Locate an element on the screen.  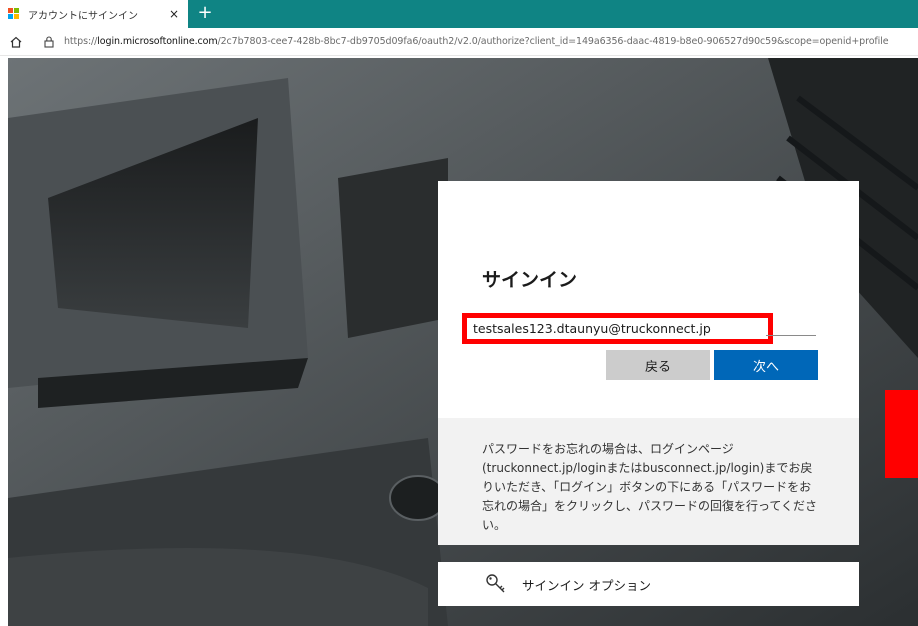
email-highlight-box is located at coordinates (617, 328).